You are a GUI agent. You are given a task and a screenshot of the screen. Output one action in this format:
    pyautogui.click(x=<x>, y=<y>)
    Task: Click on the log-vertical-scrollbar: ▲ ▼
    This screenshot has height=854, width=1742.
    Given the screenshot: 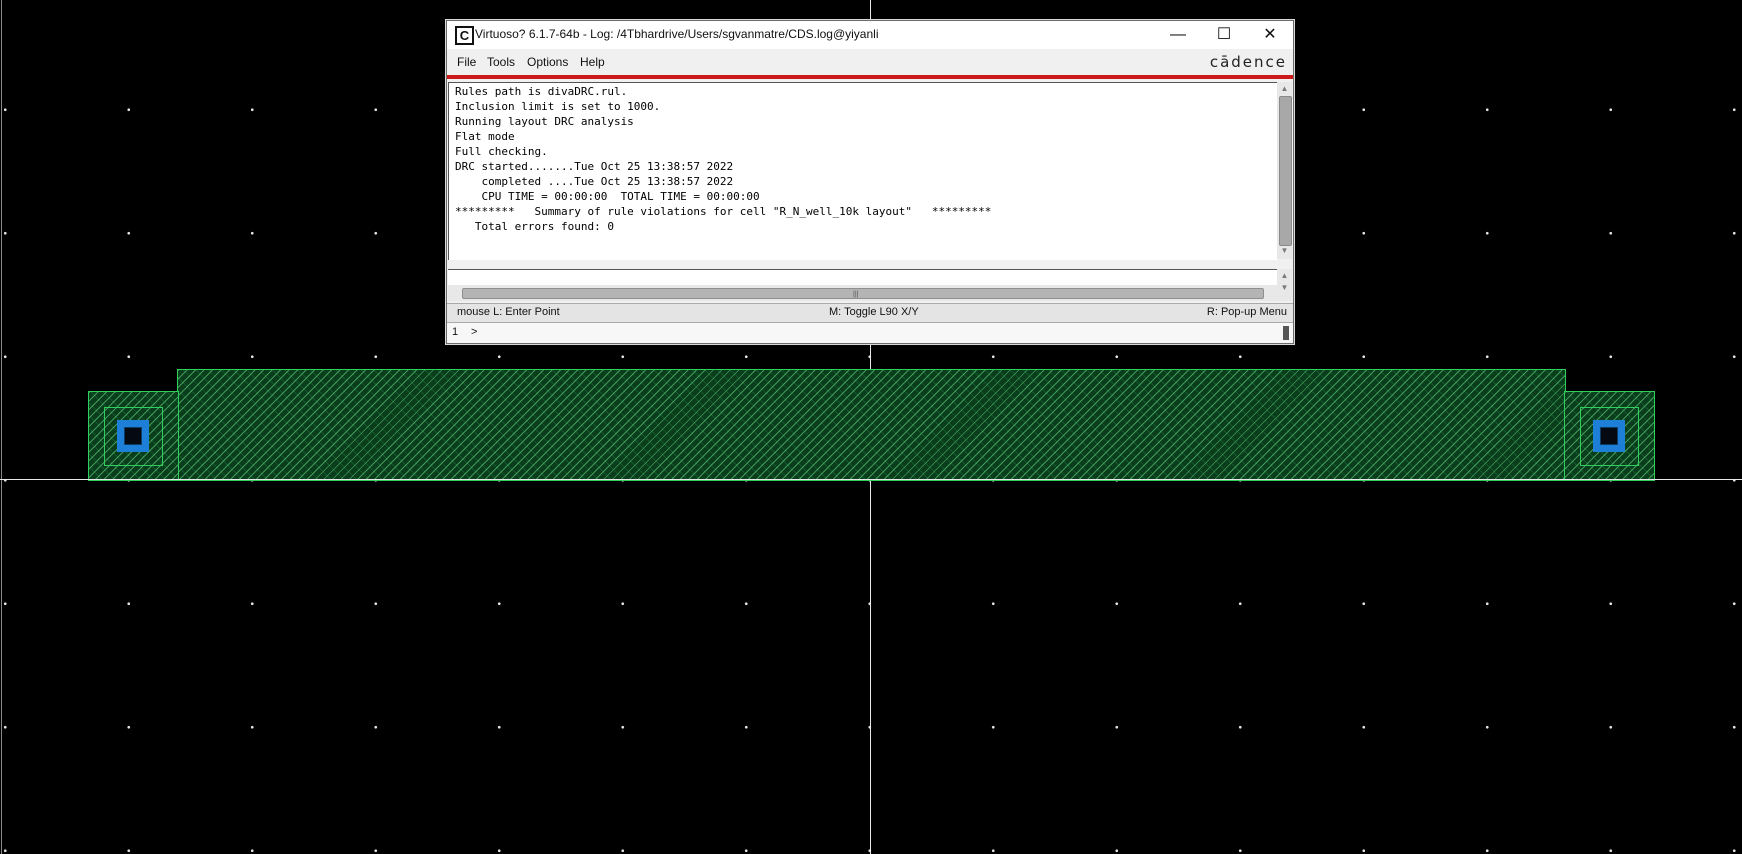 What is the action you would take?
    pyautogui.click(x=1284, y=170)
    